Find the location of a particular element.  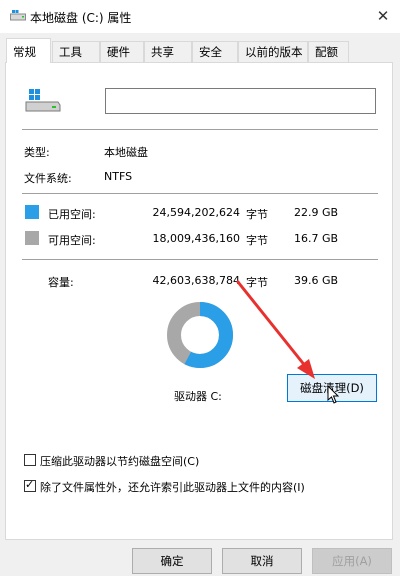

free-space-swatch is located at coordinates (32, 238).